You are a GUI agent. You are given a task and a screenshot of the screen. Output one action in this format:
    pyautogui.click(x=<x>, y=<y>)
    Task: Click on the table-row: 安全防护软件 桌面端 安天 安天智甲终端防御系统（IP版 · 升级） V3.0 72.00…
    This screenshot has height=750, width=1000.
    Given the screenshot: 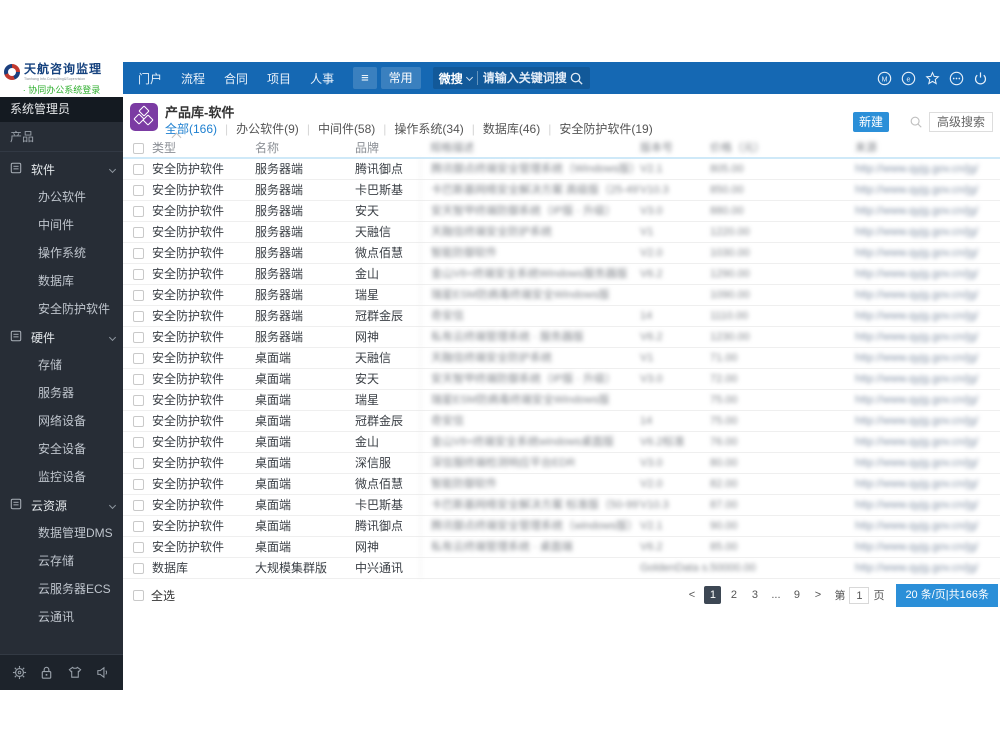 What is the action you would take?
    pyautogui.click(x=561, y=379)
    